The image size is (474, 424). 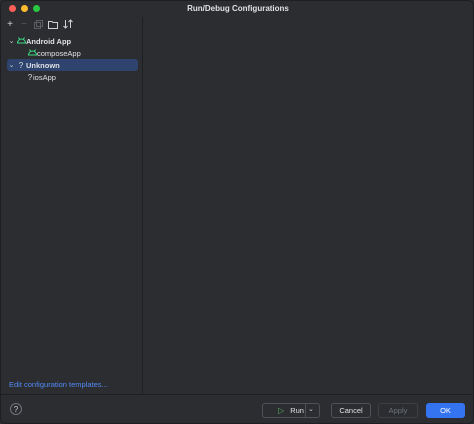 I want to click on tree-item-label: composeApp, so click(x=59, y=53).